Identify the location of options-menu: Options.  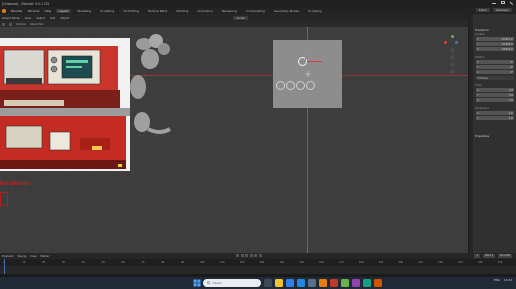
(21, 24).